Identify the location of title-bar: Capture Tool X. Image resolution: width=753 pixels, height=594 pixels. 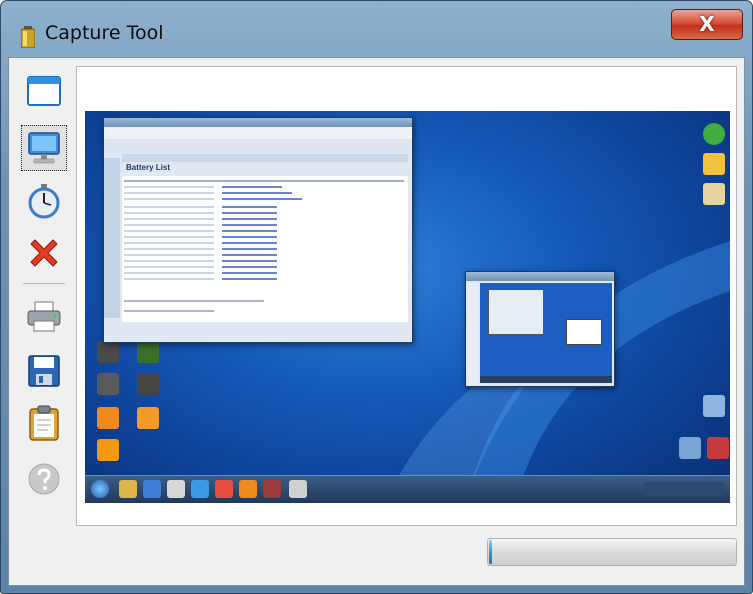
(376, 29).